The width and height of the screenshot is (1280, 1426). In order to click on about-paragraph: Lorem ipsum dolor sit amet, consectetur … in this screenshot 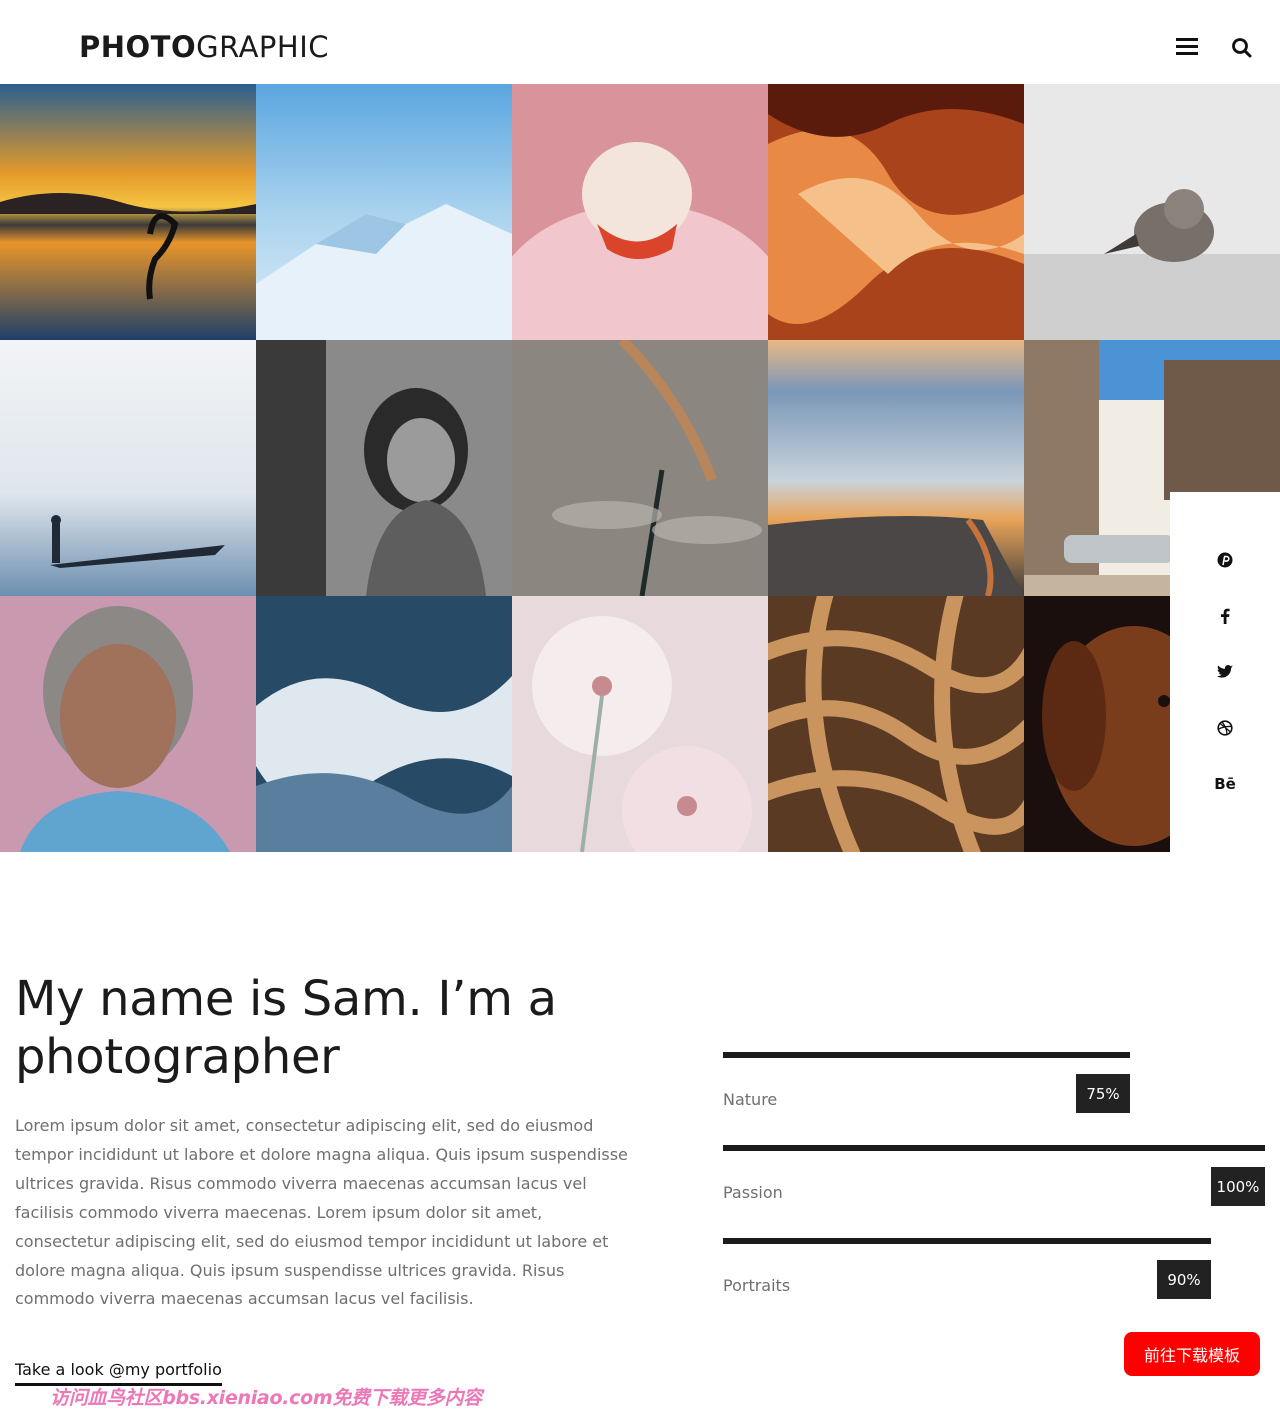, I will do `click(321, 1212)`.